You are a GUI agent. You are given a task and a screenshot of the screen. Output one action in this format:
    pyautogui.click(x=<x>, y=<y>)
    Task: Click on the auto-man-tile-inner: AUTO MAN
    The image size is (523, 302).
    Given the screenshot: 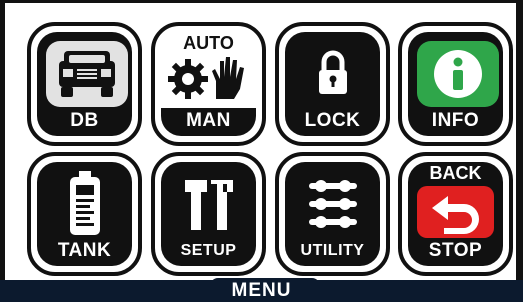 What is the action you would take?
    pyautogui.click(x=208, y=84)
    